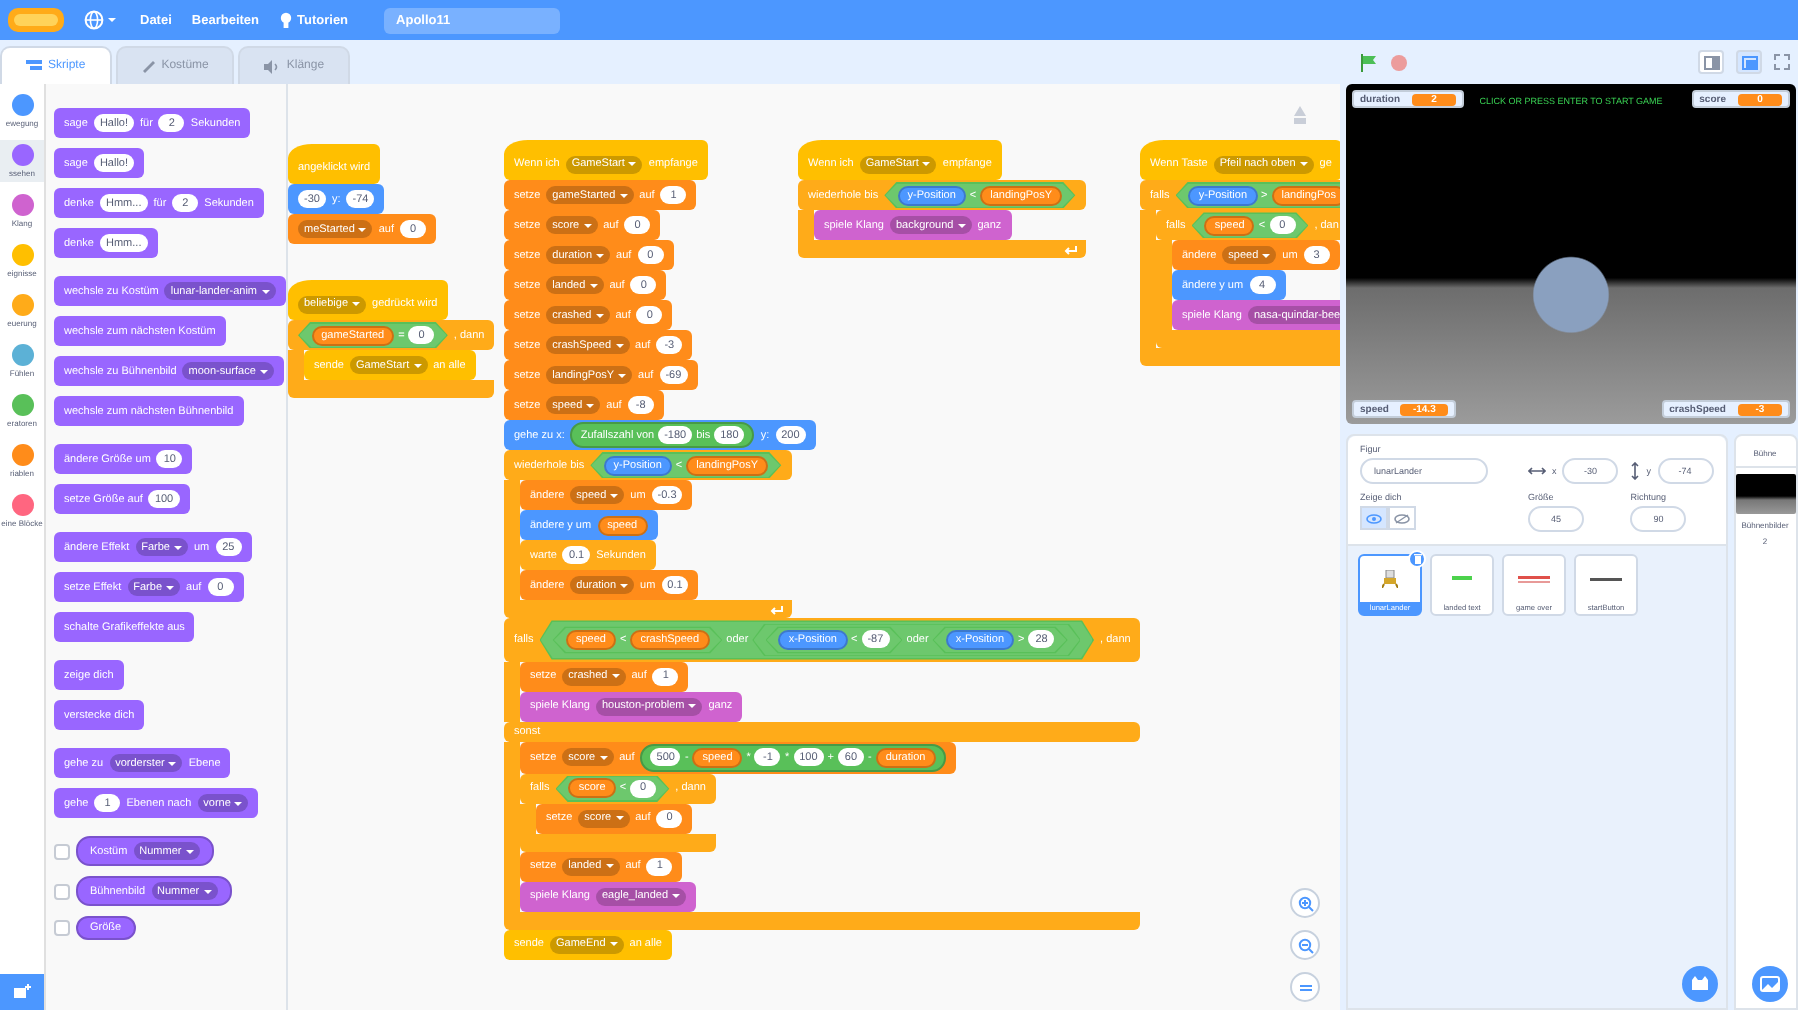 The image size is (1798, 1010). Describe the element at coordinates (1635, 471) in the screenshot. I see `vertical-arrows-icon` at that location.